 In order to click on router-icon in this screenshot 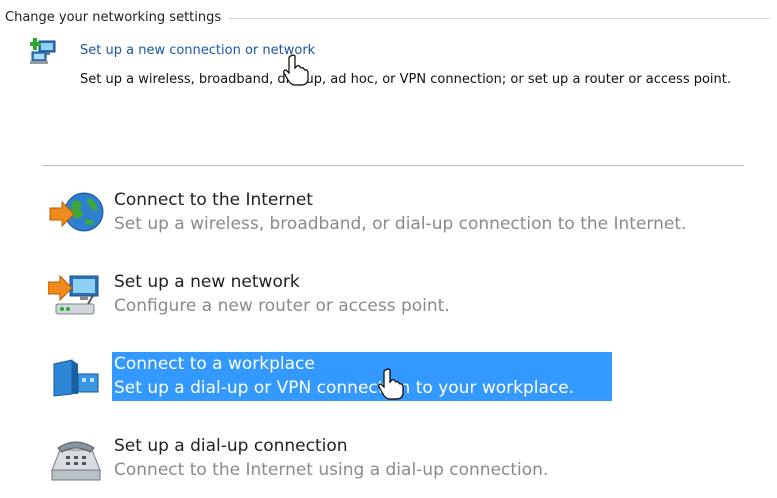, I will do `click(73, 294)`.